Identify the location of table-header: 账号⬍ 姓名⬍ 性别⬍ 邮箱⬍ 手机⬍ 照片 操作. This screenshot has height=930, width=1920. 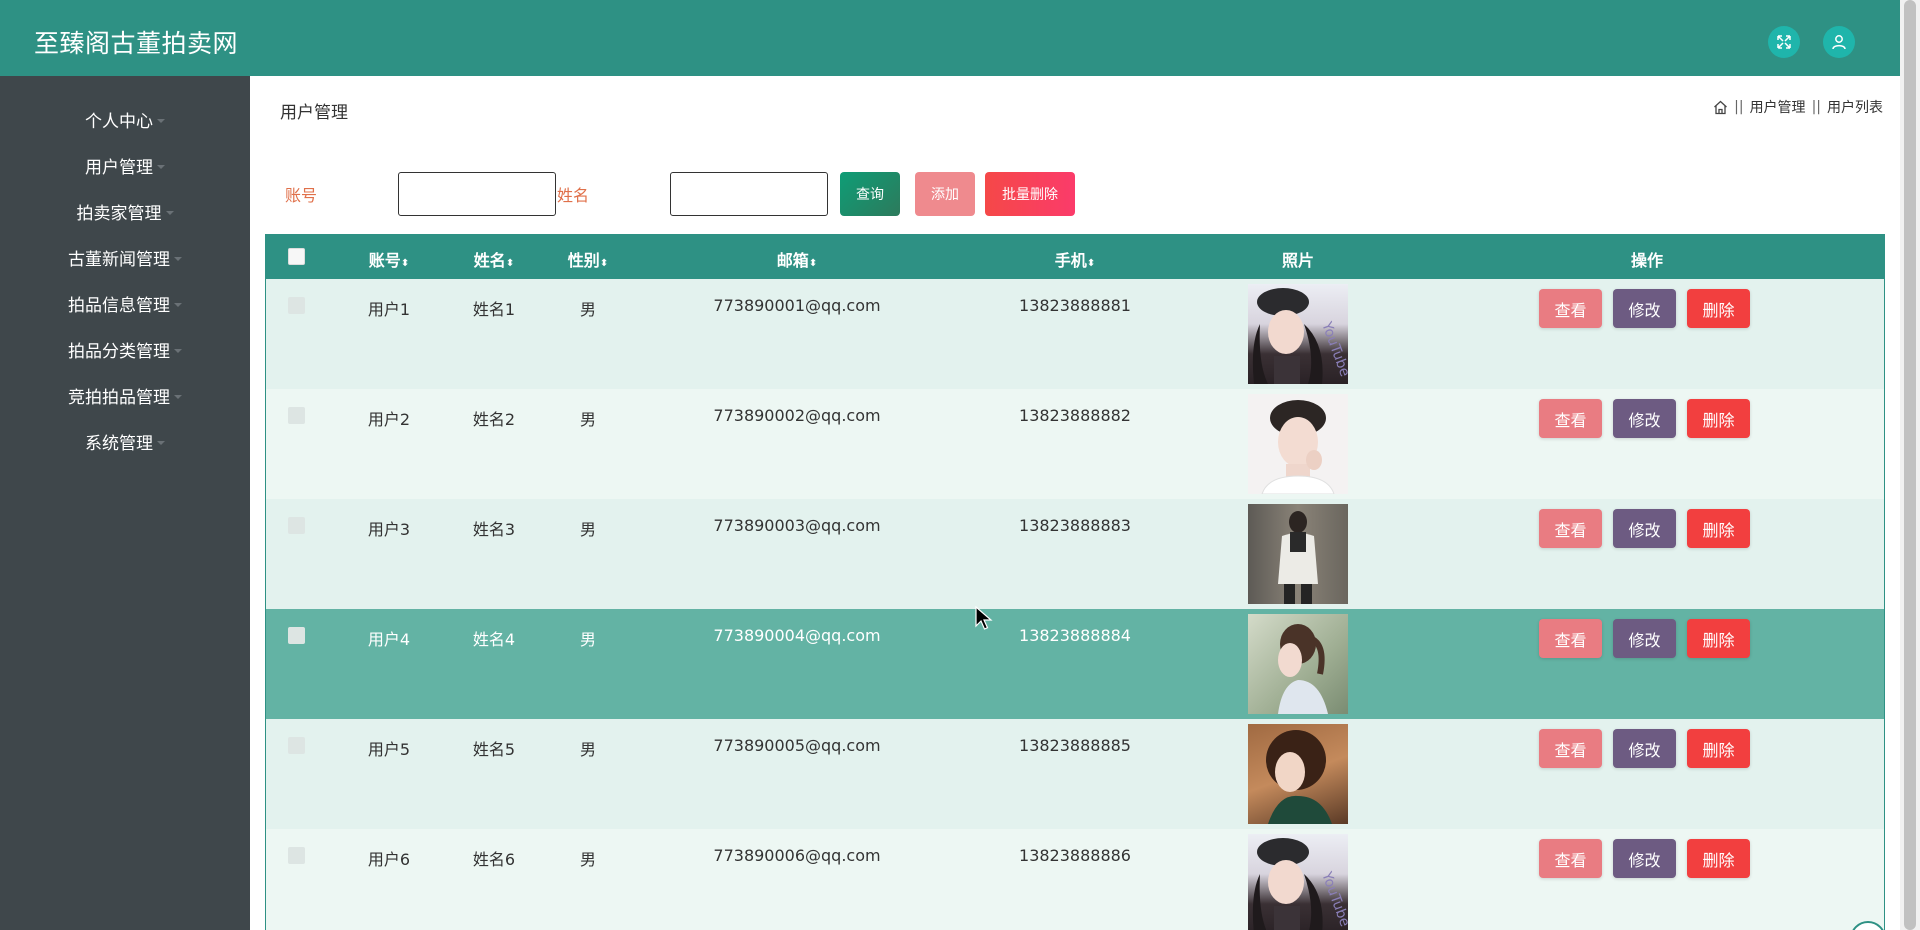
(1075, 256).